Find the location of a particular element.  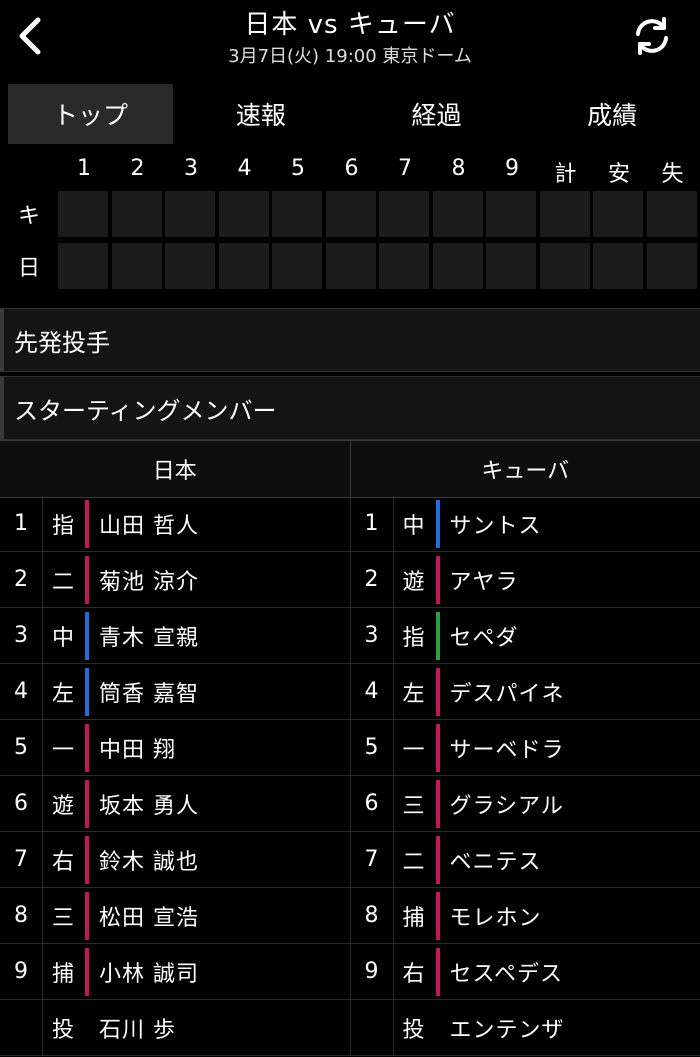

batting-order: 5 is located at coordinates (371, 747).